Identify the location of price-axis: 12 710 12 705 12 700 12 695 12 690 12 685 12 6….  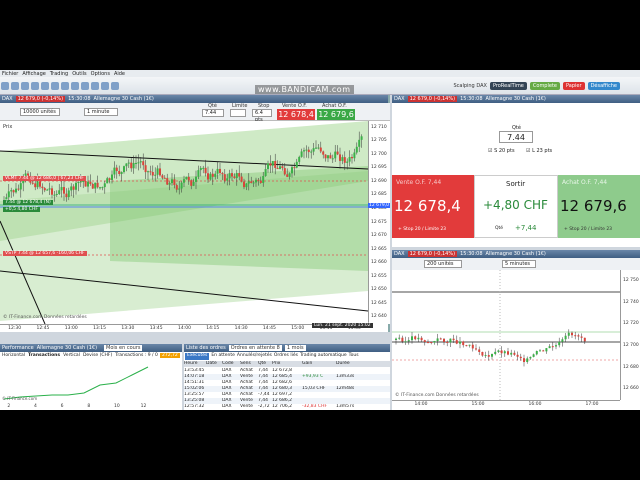
(379, 222).